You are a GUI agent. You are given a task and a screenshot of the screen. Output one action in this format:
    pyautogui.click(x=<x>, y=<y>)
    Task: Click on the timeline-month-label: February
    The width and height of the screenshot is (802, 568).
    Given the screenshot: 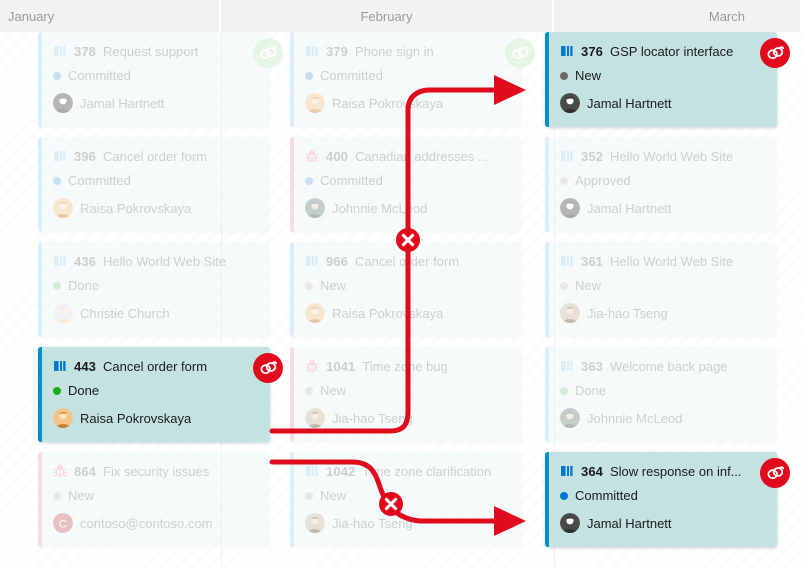 What is the action you would take?
    pyautogui.click(x=386, y=16)
    